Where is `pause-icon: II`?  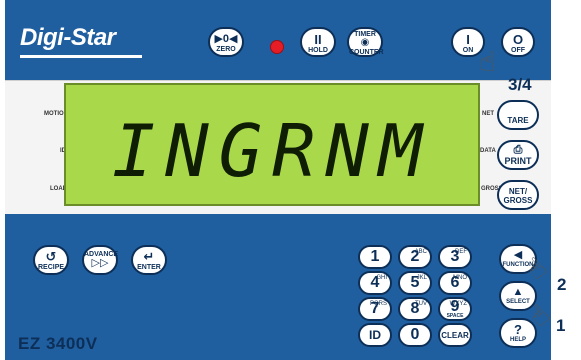 pause-icon: II is located at coordinates (318, 39).